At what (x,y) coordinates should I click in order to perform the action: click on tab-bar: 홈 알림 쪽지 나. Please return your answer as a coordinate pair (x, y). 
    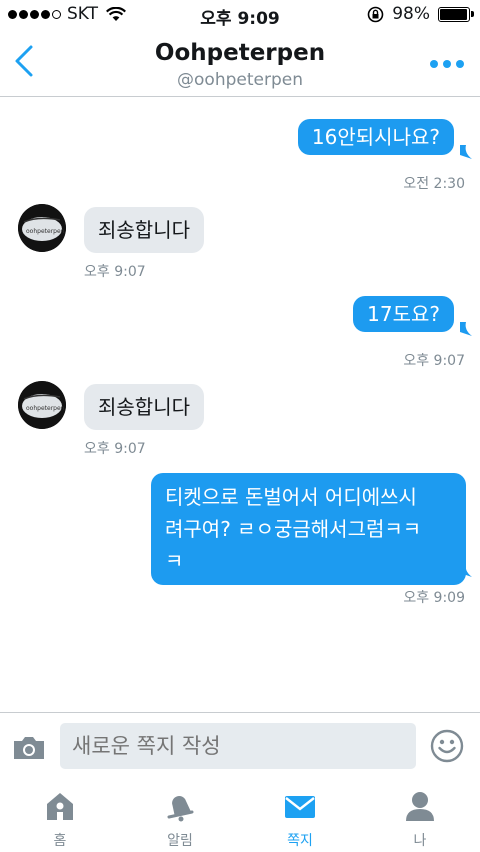
    Looking at the image, I should click on (240, 817).